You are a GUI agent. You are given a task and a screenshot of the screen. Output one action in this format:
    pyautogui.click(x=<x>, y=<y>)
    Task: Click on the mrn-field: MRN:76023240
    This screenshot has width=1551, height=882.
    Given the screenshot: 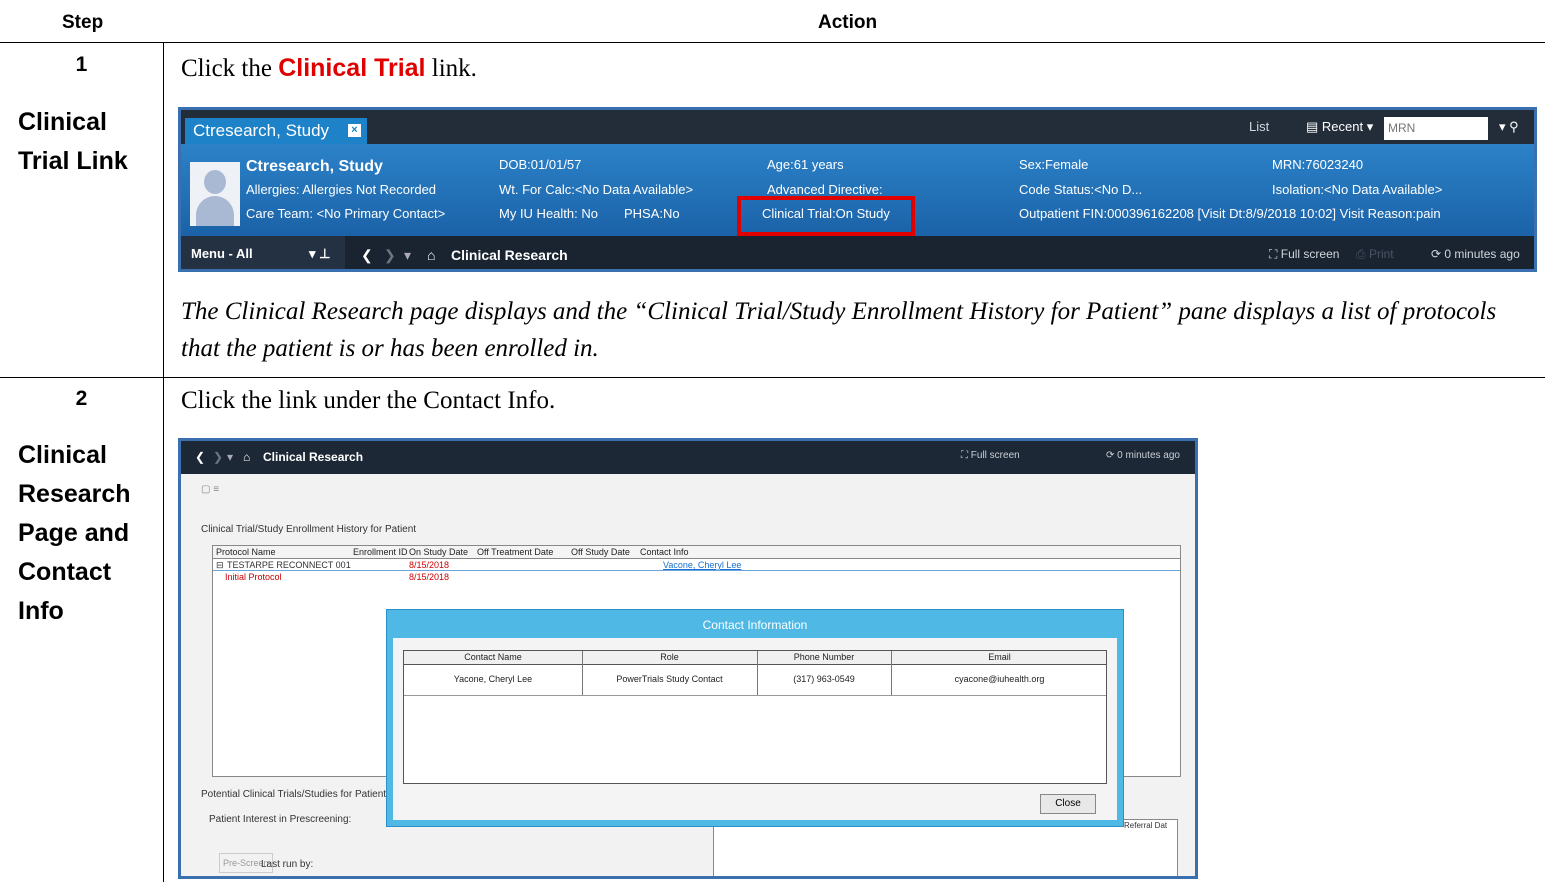 What is the action you would take?
    pyautogui.click(x=1318, y=164)
    